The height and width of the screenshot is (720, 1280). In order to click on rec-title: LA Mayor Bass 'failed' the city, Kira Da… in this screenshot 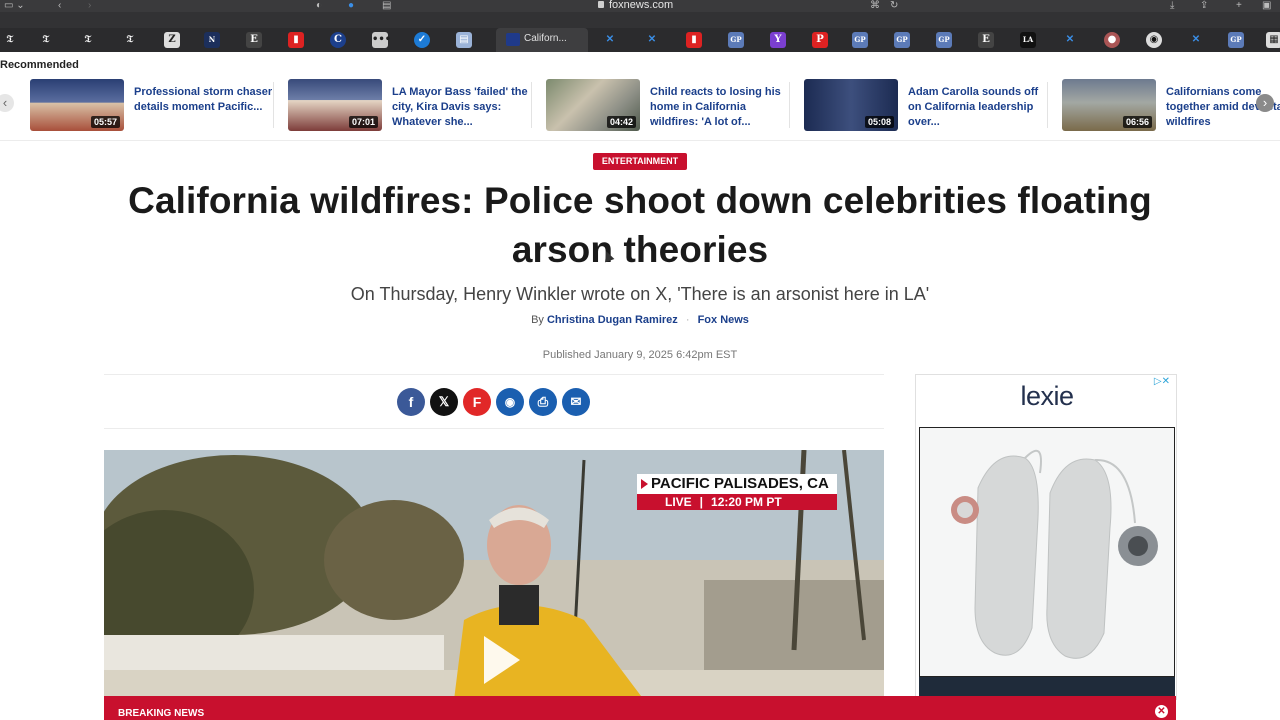, I will do `click(462, 107)`.